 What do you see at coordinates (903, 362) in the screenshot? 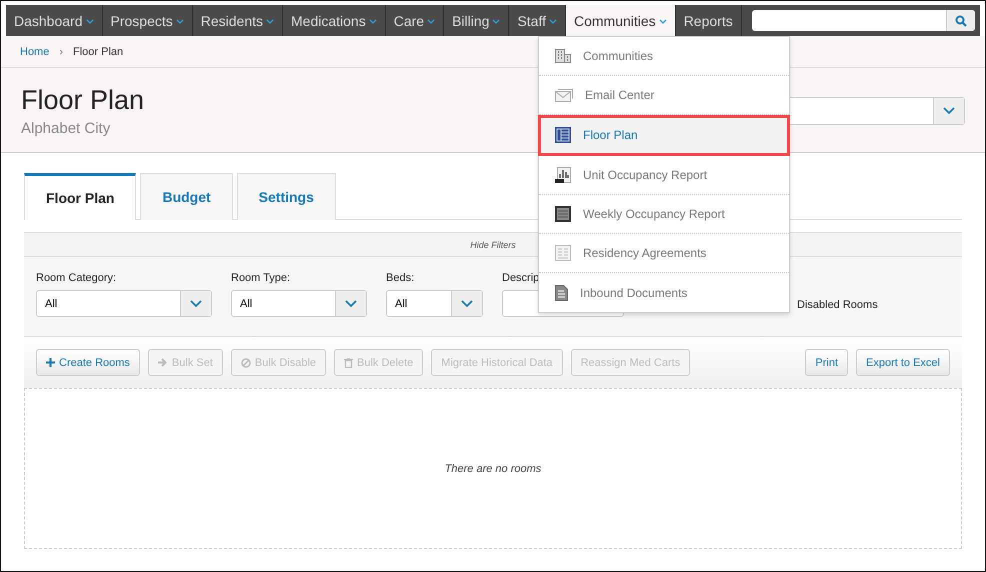
I see `toolbar-button: Export to Excel` at bounding box center [903, 362].